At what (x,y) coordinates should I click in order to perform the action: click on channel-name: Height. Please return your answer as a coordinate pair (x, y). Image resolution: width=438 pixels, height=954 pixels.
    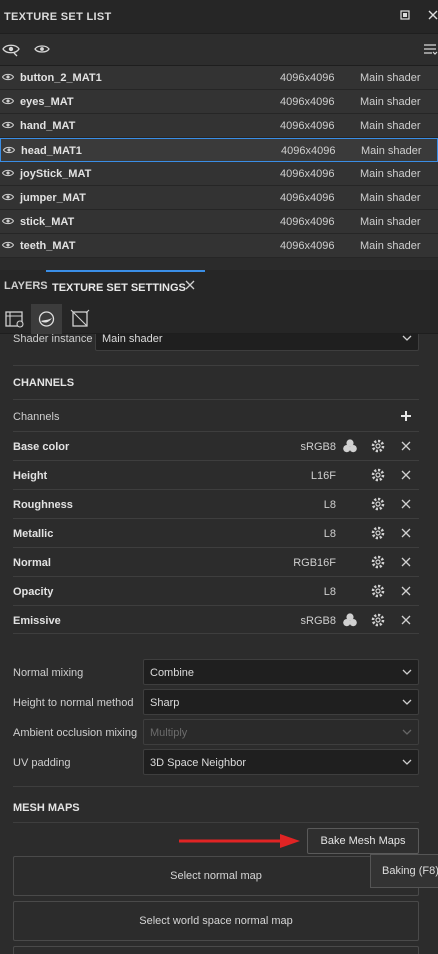
    Looking at the image, I should click on (30, 476).